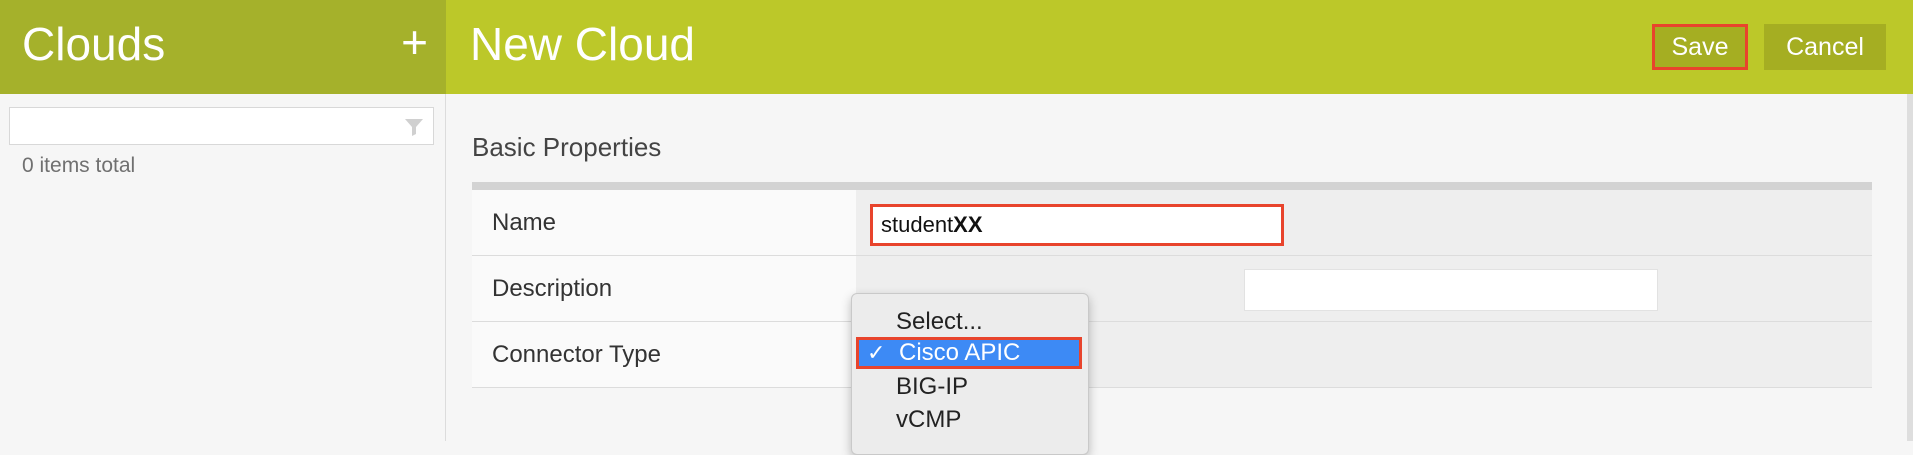 Image resolution: width=1913 pixels, height=455 pixels. Describe the element at coordinates (968, 224) in the screenshot. I see `name-value-placeholder: XX` at that location.